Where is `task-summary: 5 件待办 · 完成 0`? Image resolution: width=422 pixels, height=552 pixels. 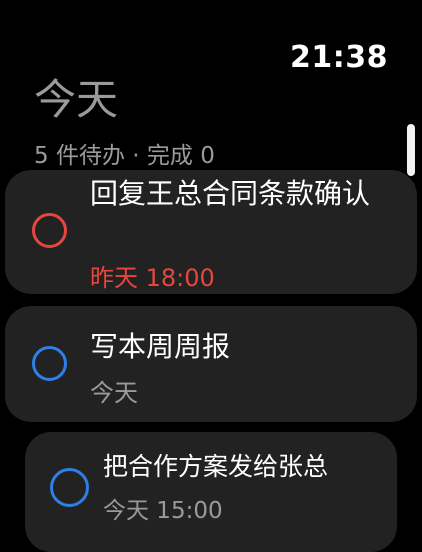
task-summary: 5 件待办 · 完成 0 is located at coordinates (124, 156).